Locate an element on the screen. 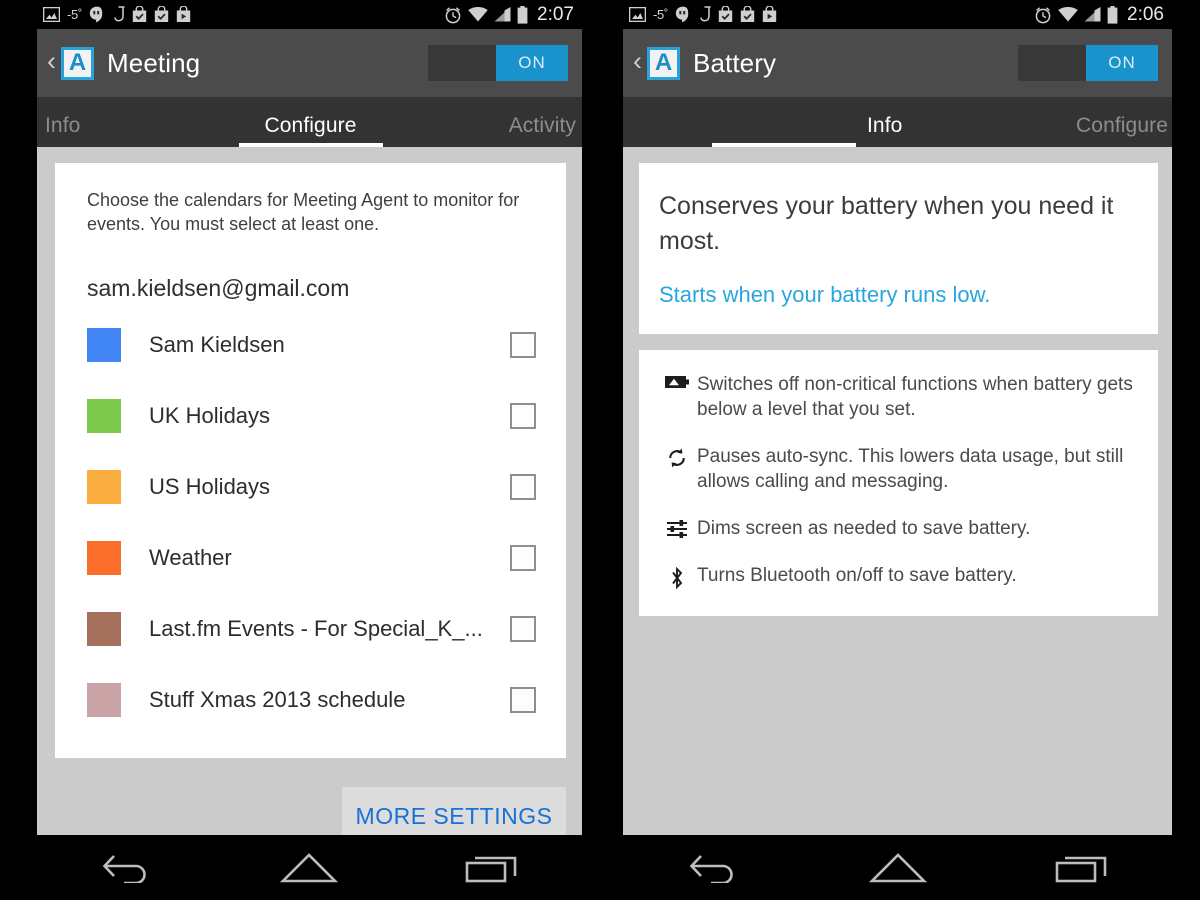 The image size is (1200, 900). signal-icon is located at coordinates (1092, 14).